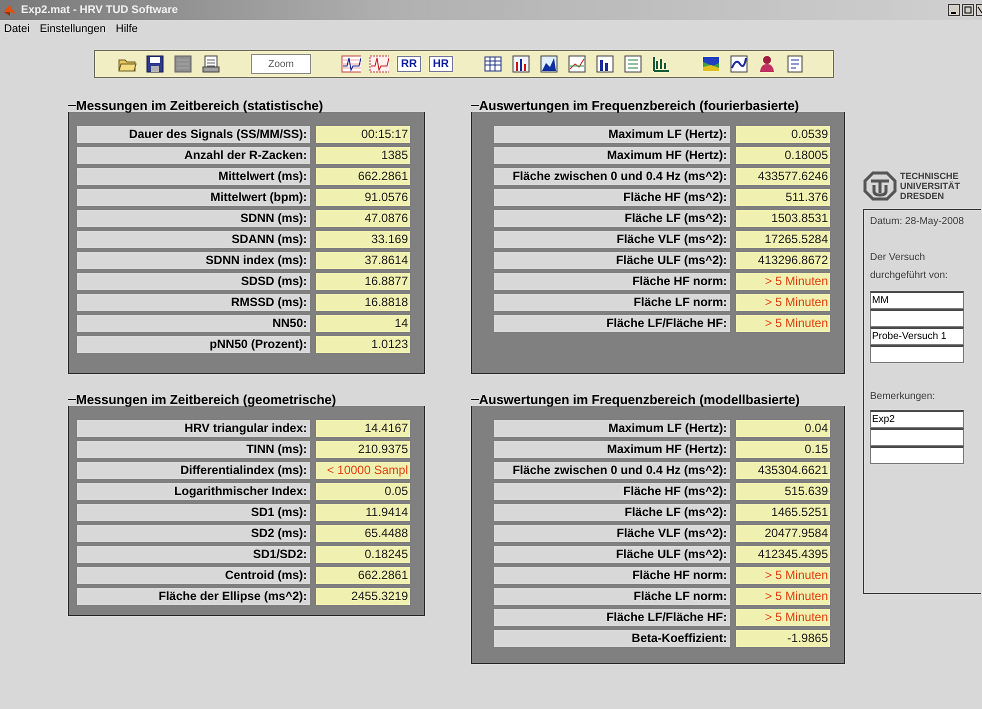 The image size is (982, 709). What do you see at coordinates (281, 64) in the screenshot?
I see `zoom-button: Zoom` at bounding box center [281, 64].